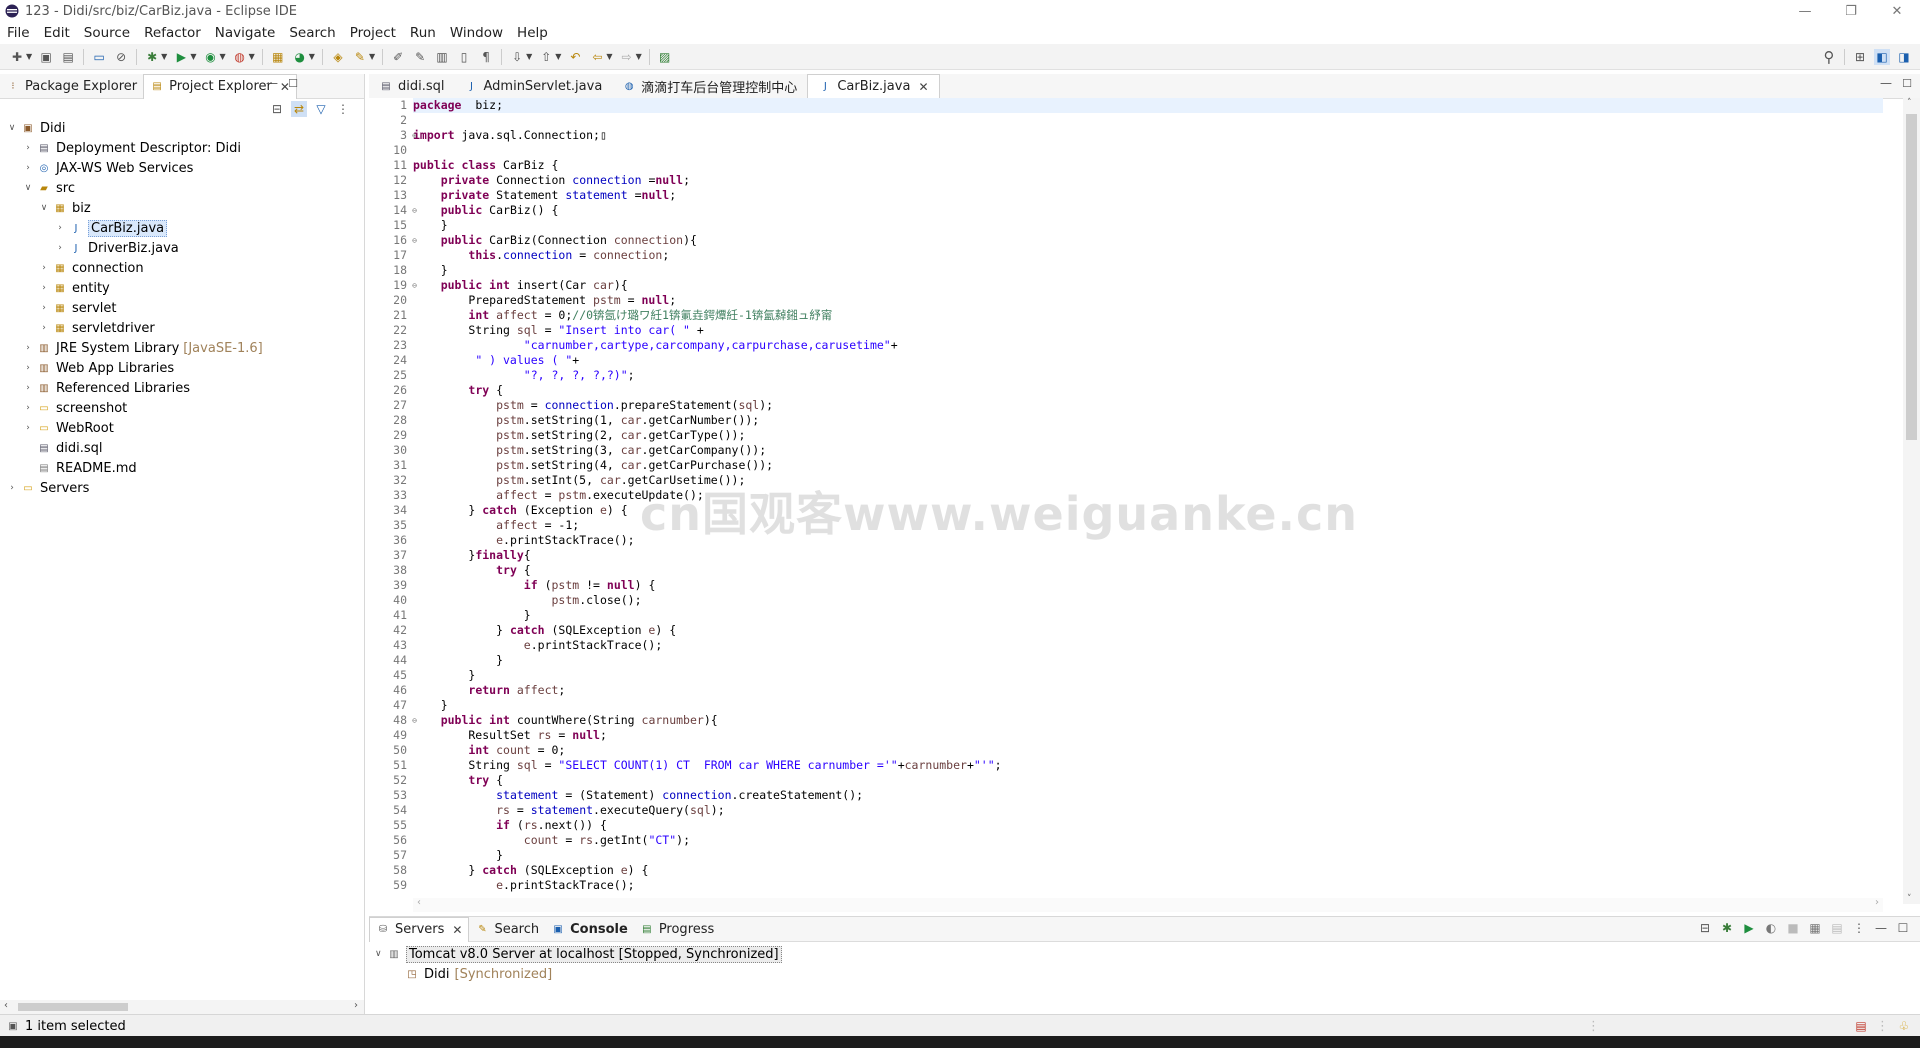 This screenshot has width=1920, height=1048. I want to click on updates-icon: ▤, so click(1861, 1026).